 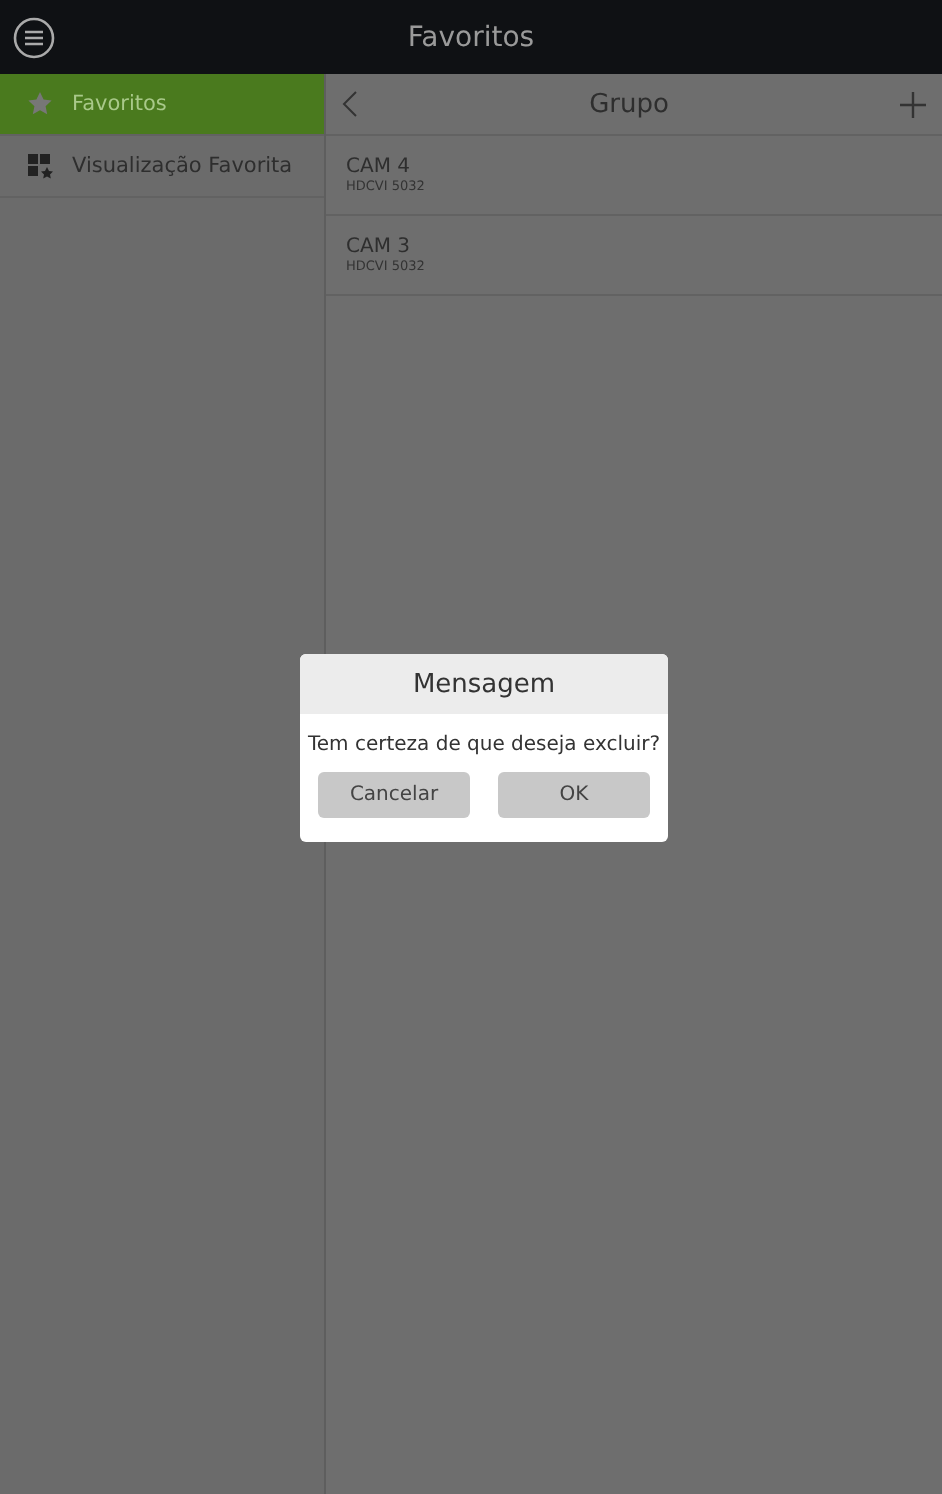 I want to click on sidebar-item: Favoritos, so click(x=162, y=105).